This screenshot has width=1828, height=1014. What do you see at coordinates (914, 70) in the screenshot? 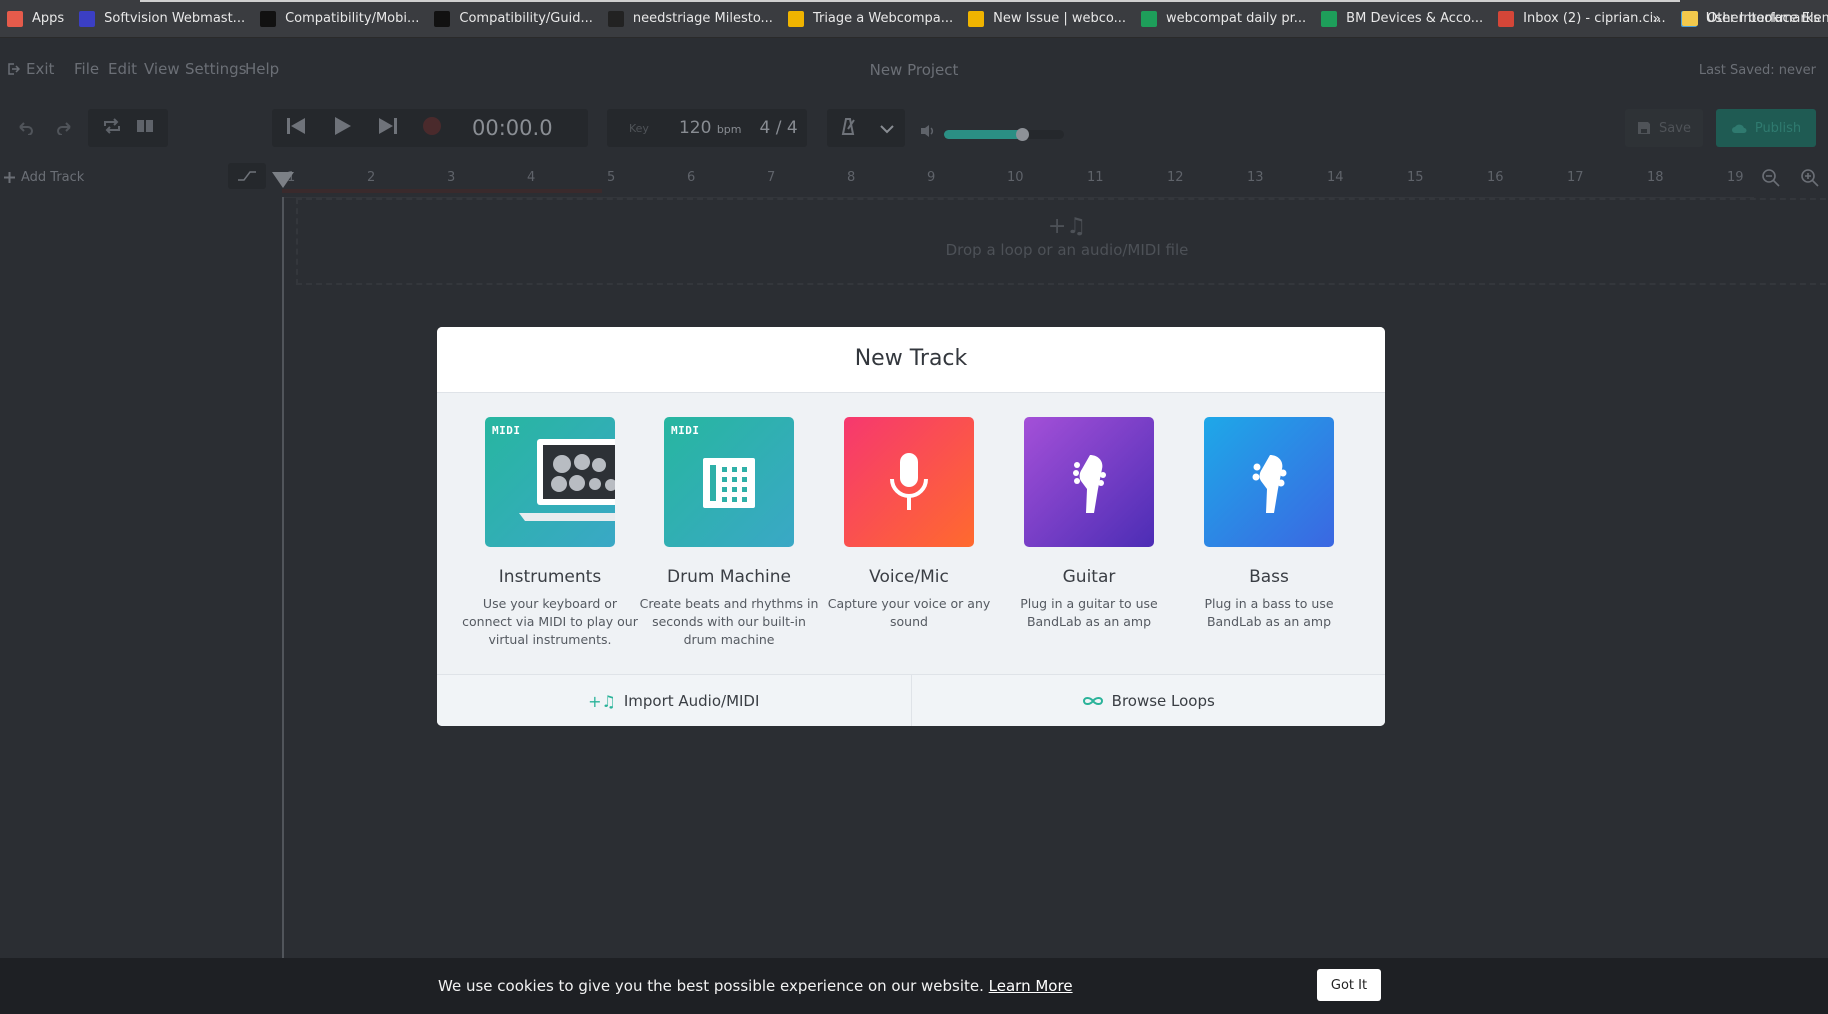
I see `project-title: New Project` at bounding box center [914, 70].